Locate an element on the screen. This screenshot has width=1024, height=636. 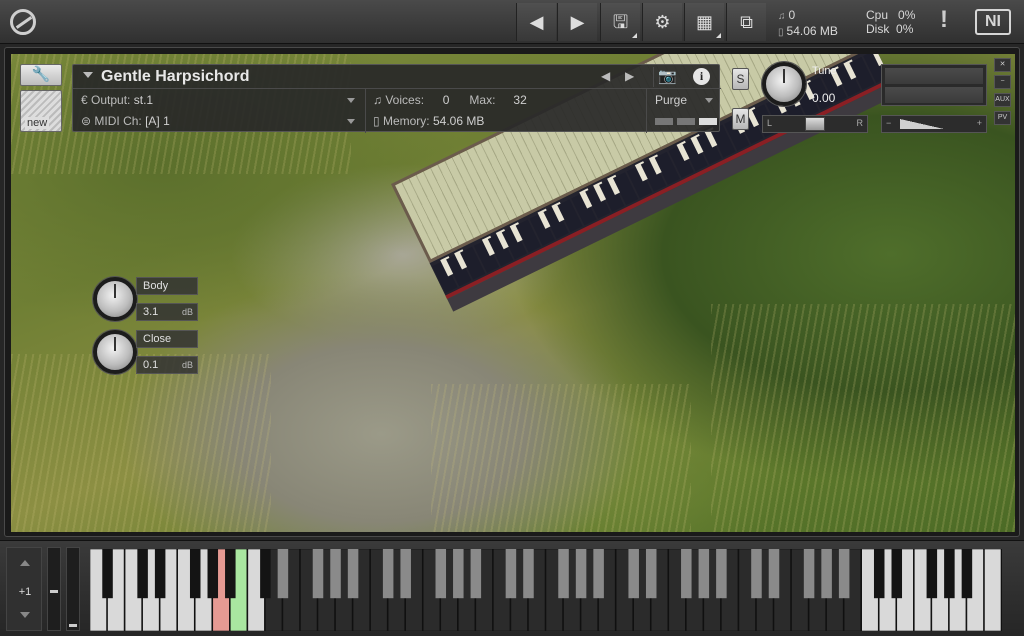
layout-button: ▦ is located at coordinates (704, 22).